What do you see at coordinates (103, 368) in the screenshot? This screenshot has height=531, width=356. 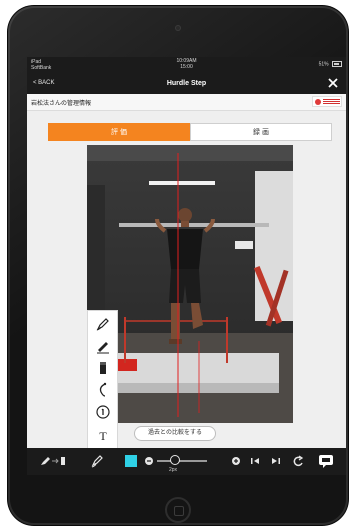 I see `eraser-icon` at bounding box center [103, 368].